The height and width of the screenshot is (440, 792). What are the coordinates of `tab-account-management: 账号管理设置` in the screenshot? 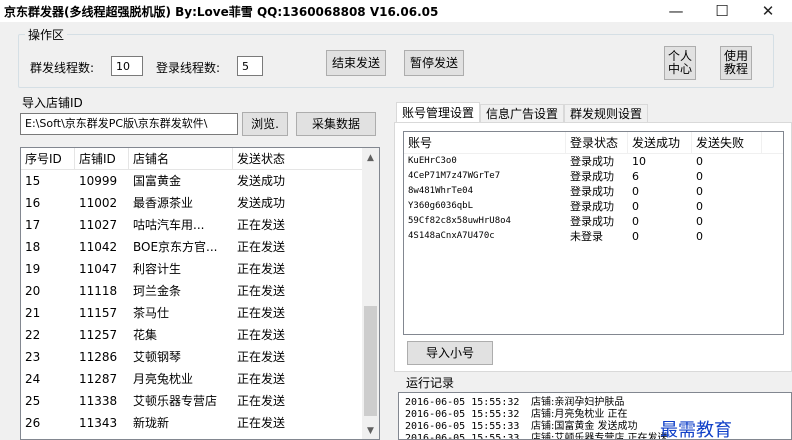 It's located at (438, 112).